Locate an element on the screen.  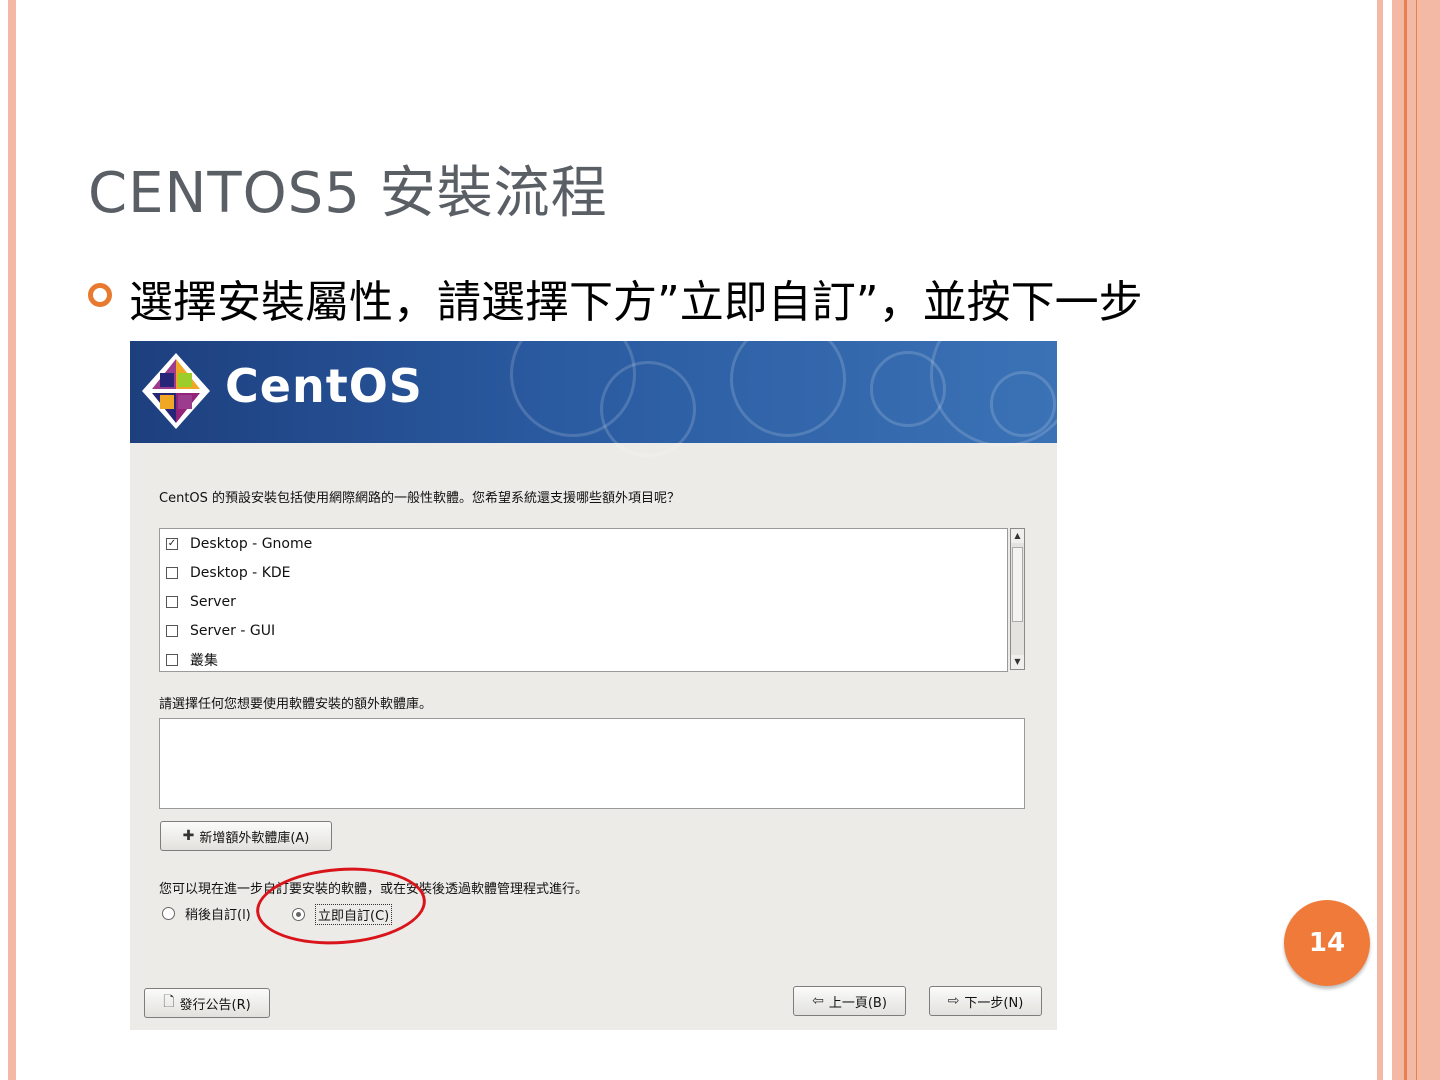
repo-list is located at coordinates (592, 763).